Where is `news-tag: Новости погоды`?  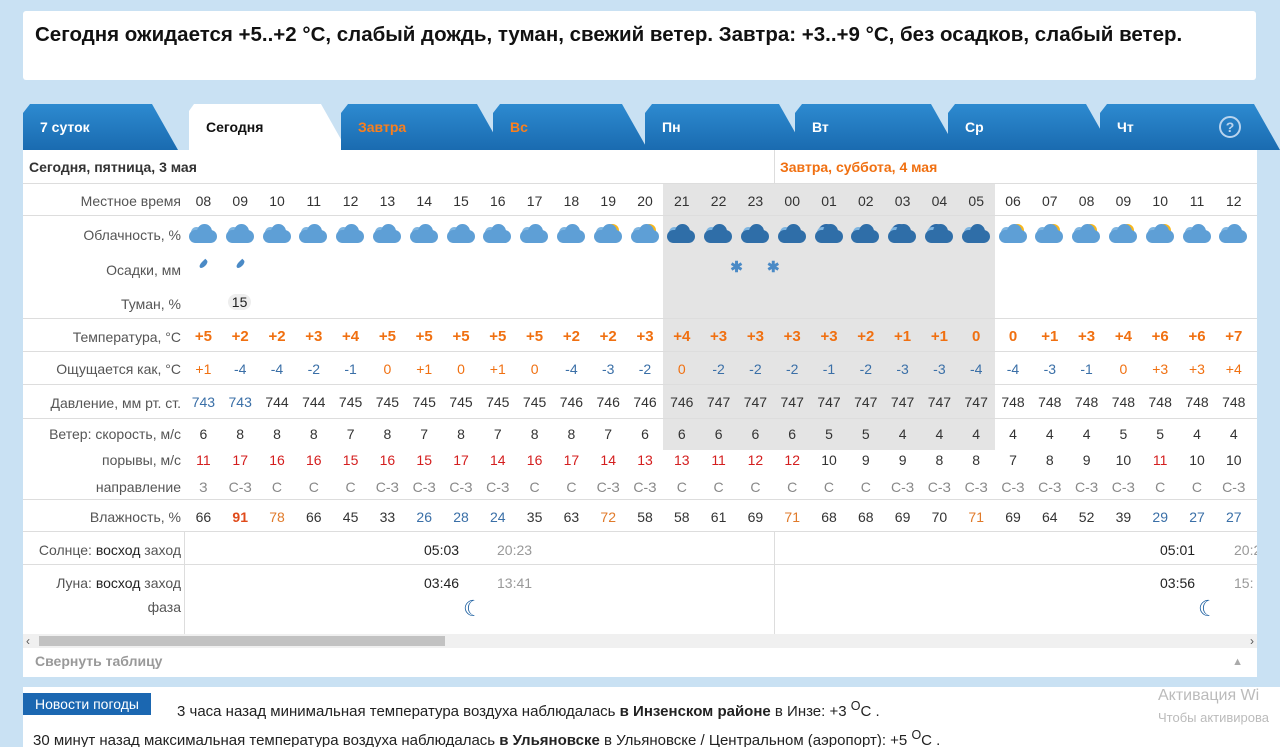
news-tag: Новости погоды is located at coordinates (87, 704).